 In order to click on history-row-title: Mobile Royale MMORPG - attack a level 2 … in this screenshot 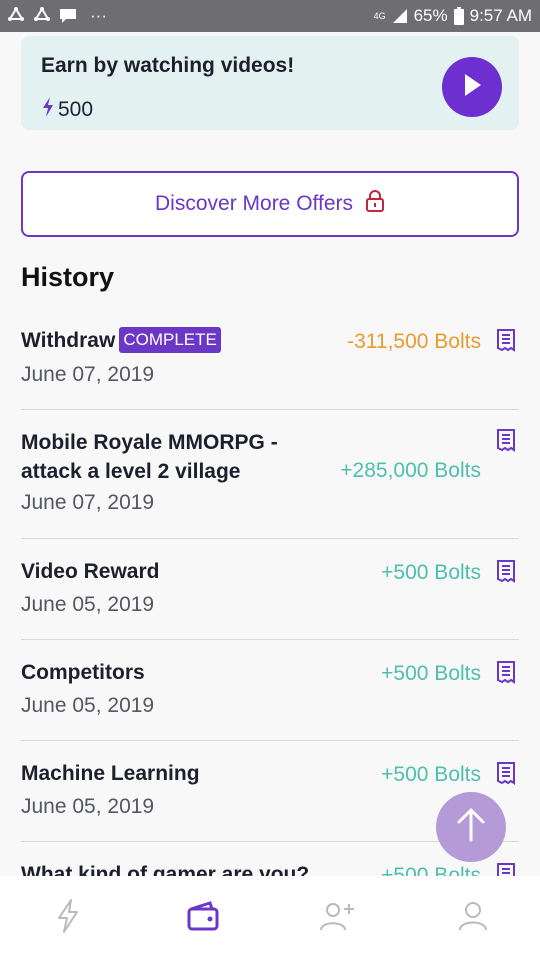, I will do `click(149, 457)`.